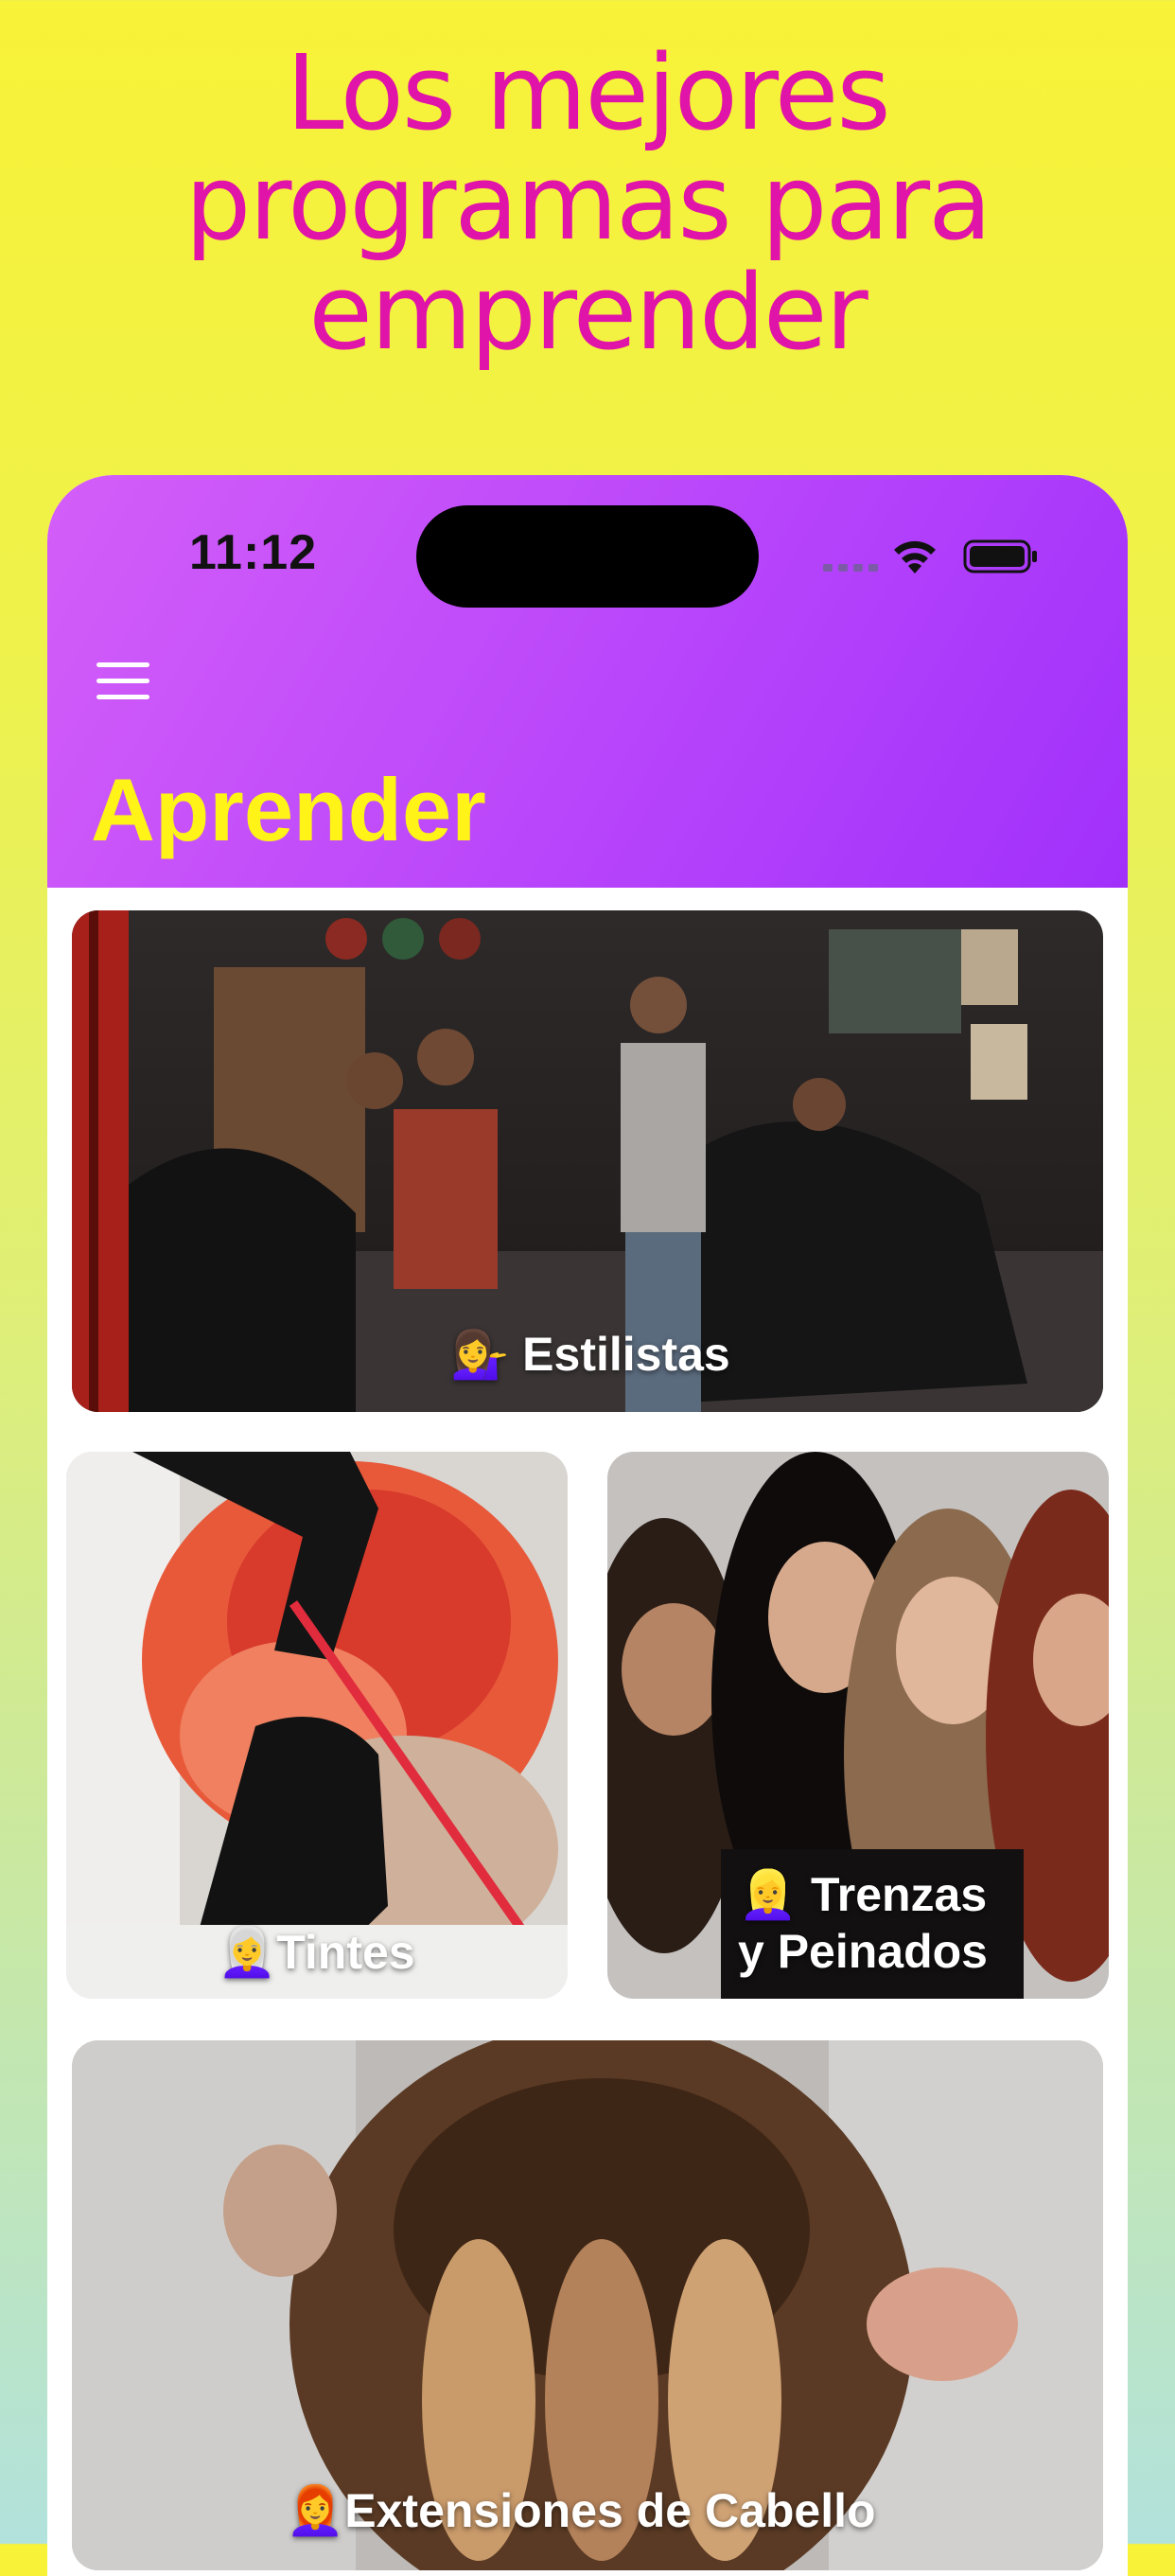 Image resolution: width=1175 pixels, height=2576 pixels. Describe the element at coordinates (858, 1725) in the screenshot. I see `card-trenzas-peinados: 👱‍♀️ Trenzas y Peinados` at that location.